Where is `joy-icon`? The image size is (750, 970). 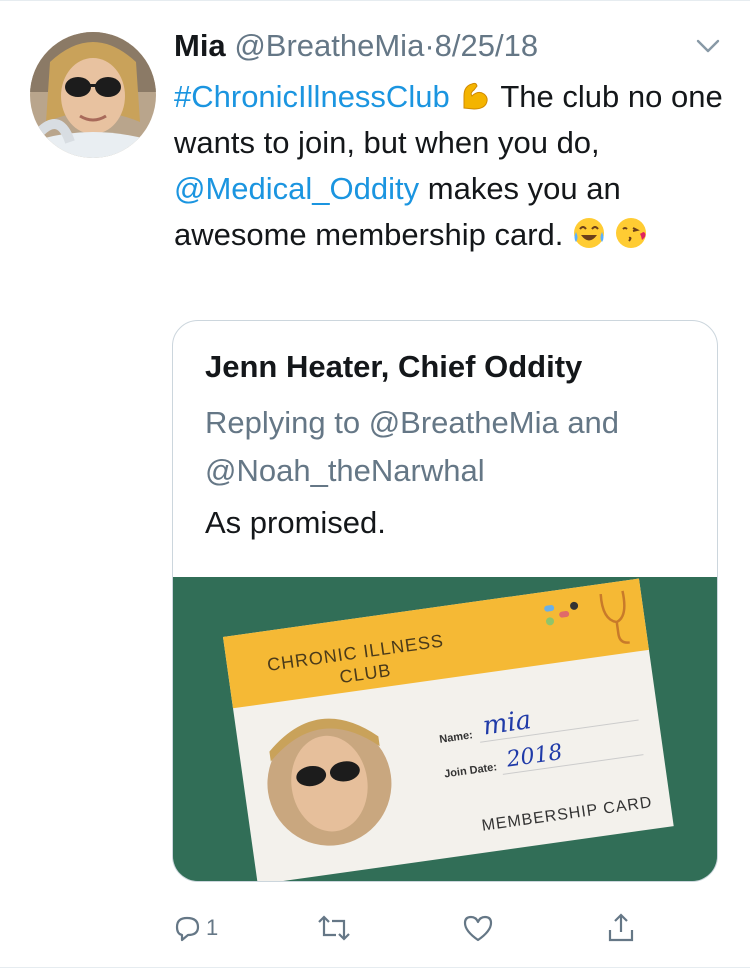 joy-icon is located at coordinates (589, 233).